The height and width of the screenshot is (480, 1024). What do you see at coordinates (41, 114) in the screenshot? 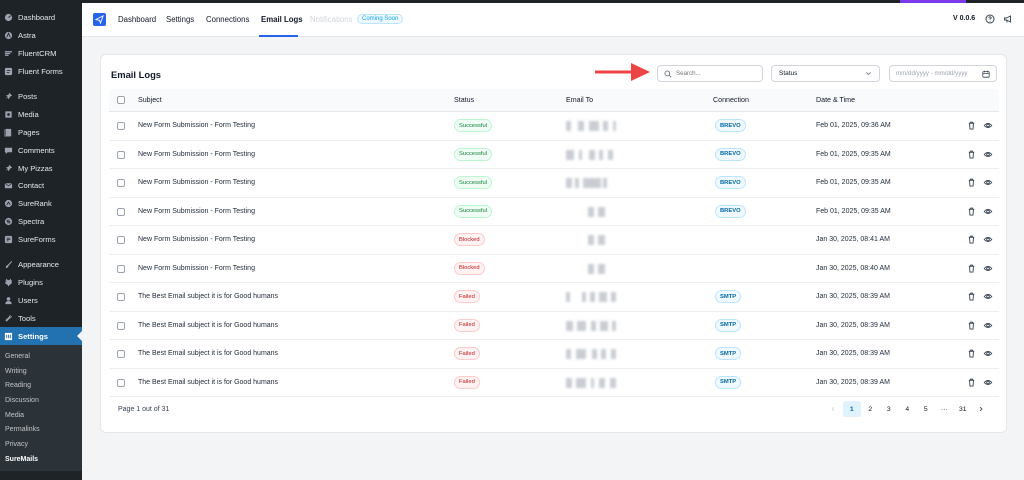
I see `sidebar-item-media: Media` at bounding box center [41, 114].